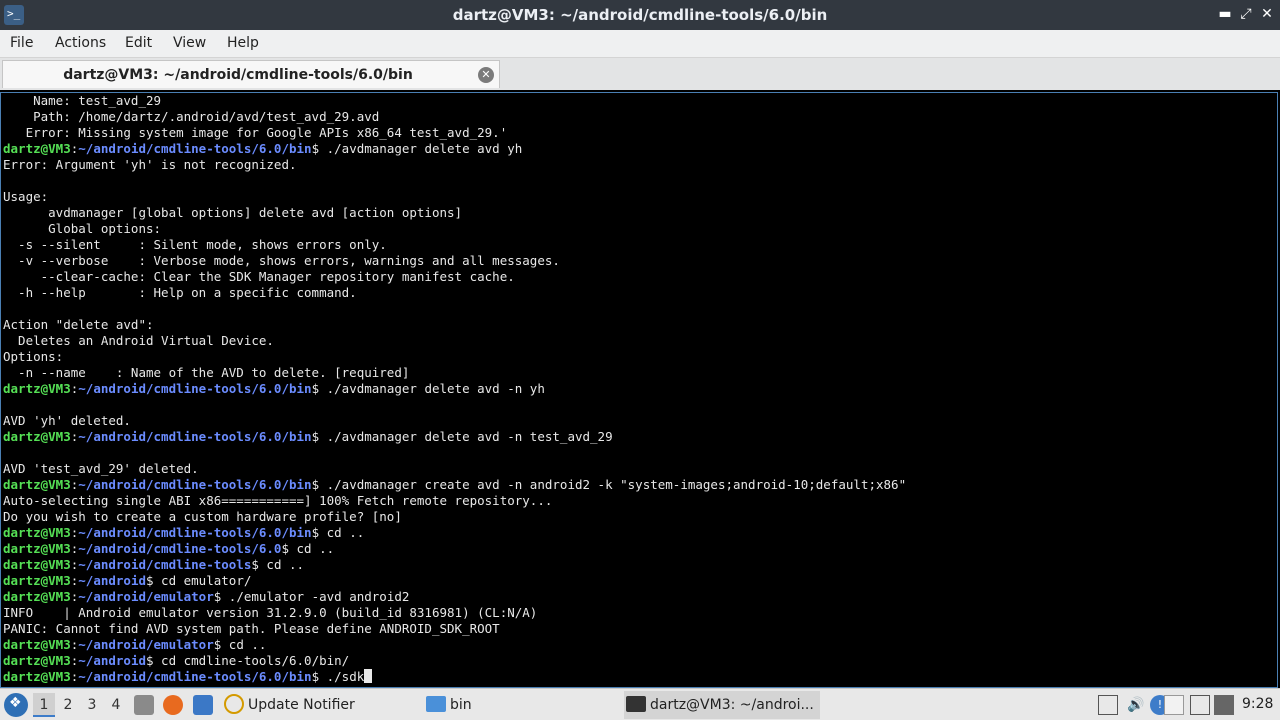  What do you see at coordinates (203, 705) in the screenshot?
I see `desktop-launcher-icon` at bounding box center [203, 705].